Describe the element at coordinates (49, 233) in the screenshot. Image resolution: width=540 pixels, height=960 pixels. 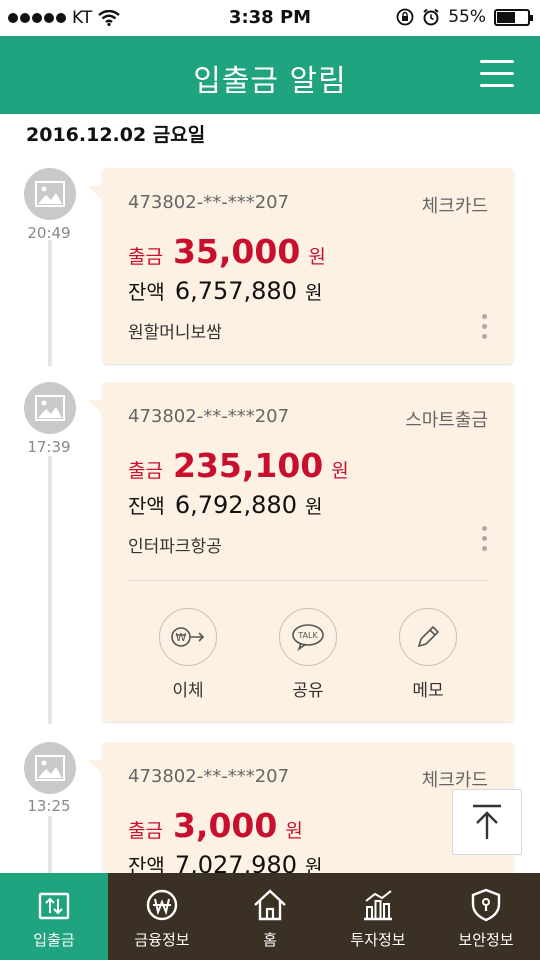
I see `transaction-time: 20:49` at that location.